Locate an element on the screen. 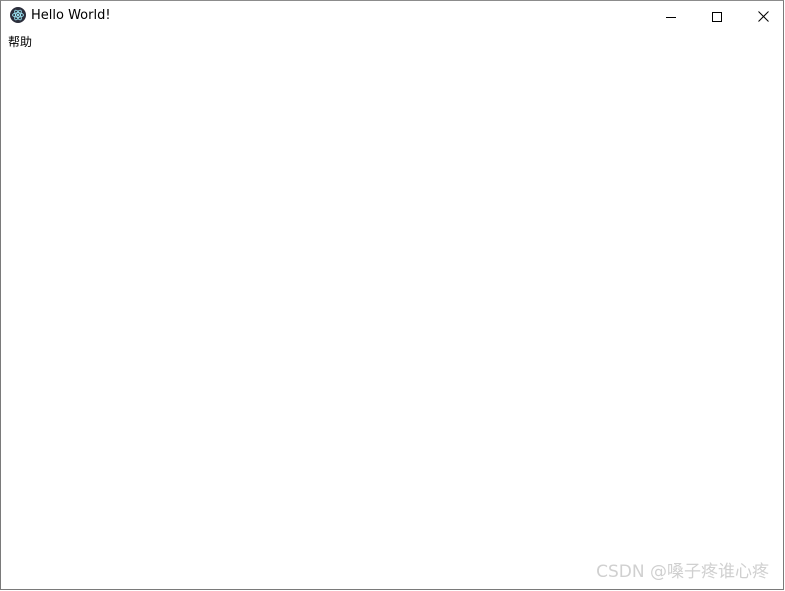 This screenshot has width=785, height=591. title-bar: Hello World! is located at coordinates (392, 16).